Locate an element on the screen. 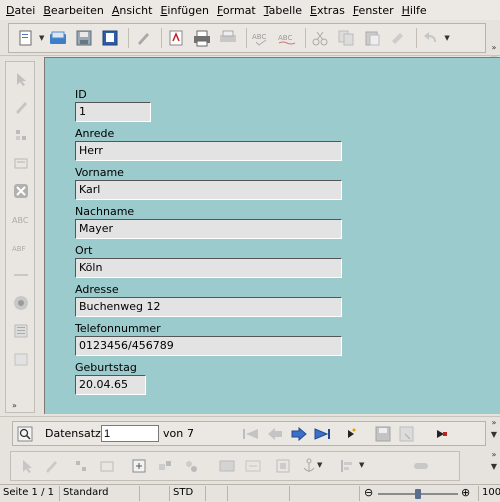  combo-box-icon is located at coordinates (21, 359).